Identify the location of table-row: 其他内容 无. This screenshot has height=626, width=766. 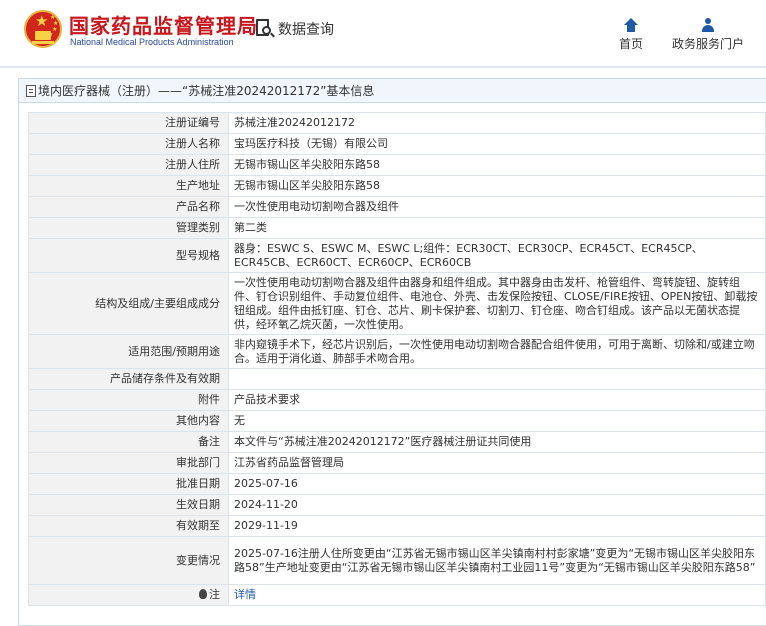
(397, 421).